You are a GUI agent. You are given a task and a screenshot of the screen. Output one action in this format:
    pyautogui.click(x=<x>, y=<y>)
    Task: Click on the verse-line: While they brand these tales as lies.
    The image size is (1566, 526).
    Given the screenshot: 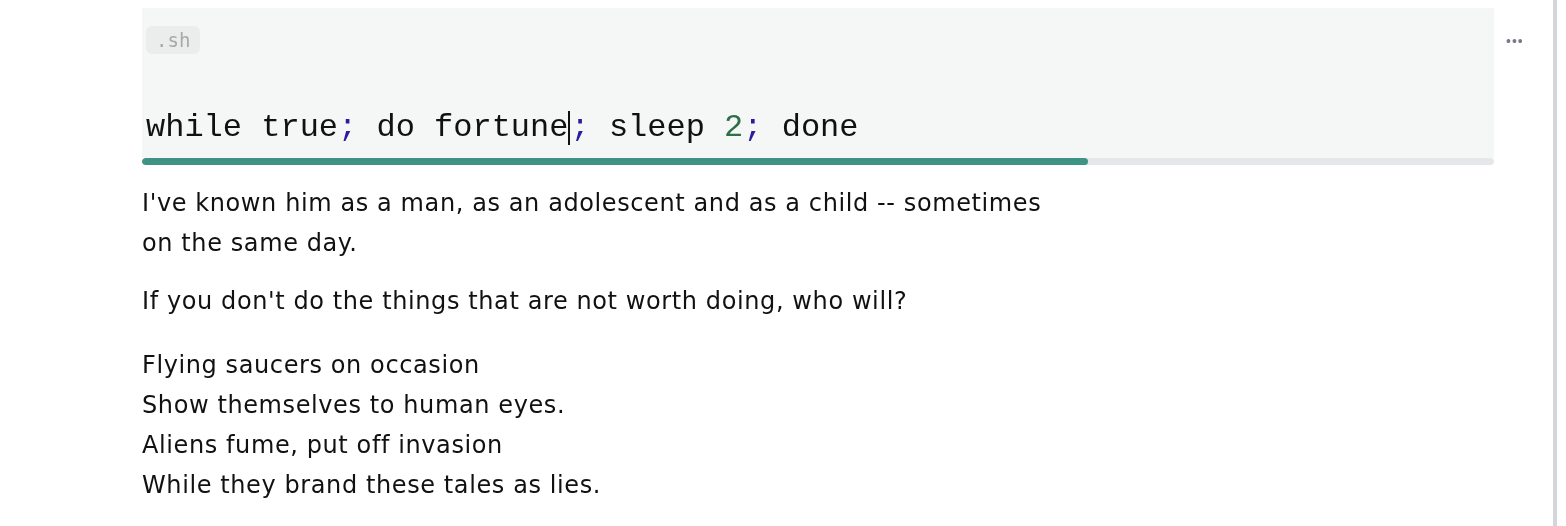 What is the action you would take?
    pyautogui.click(x=372, y=485)
    